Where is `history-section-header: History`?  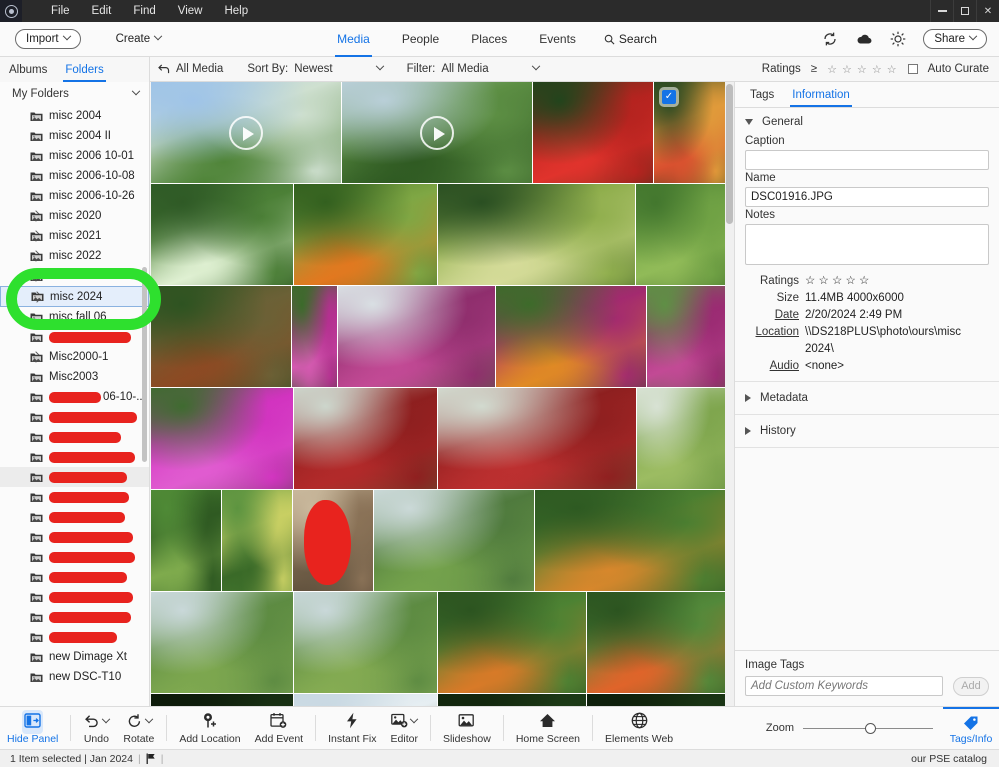 history-section-header: History is located at coordinates (867, 431).